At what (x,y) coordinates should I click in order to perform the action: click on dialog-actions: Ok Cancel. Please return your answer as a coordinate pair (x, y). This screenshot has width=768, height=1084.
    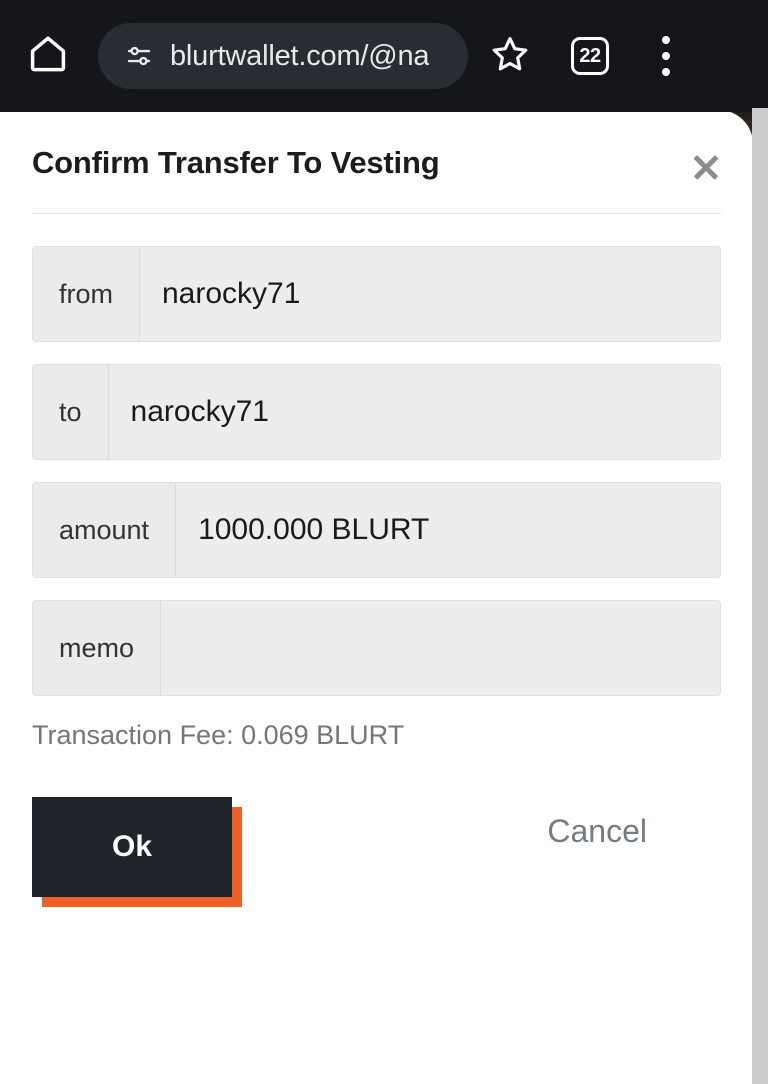
    Looking at the image, I should click on (376, 857).